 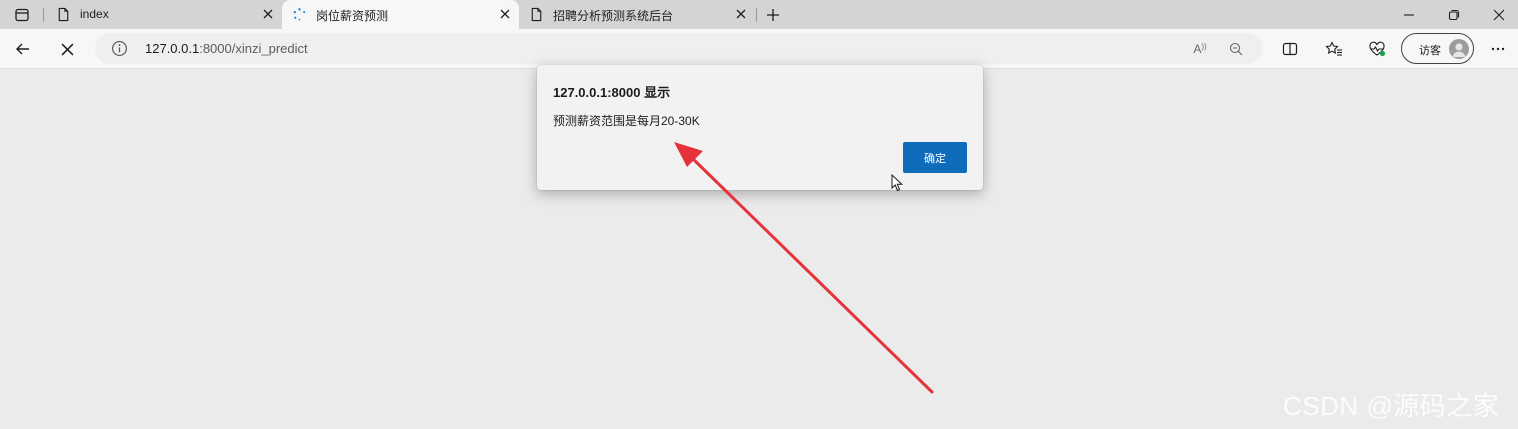 I want to click on favorites-button, so click(x=1334, y=49).